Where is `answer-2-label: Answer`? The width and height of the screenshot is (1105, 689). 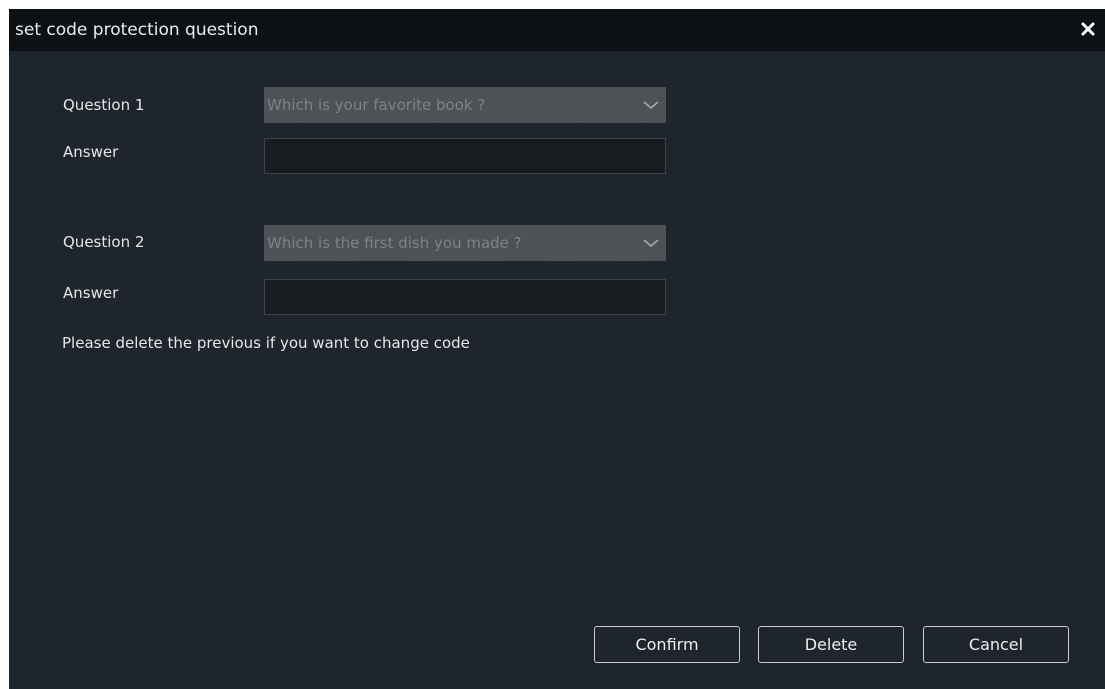
answer-2-label: Answer is located at coordinates (91, 293).